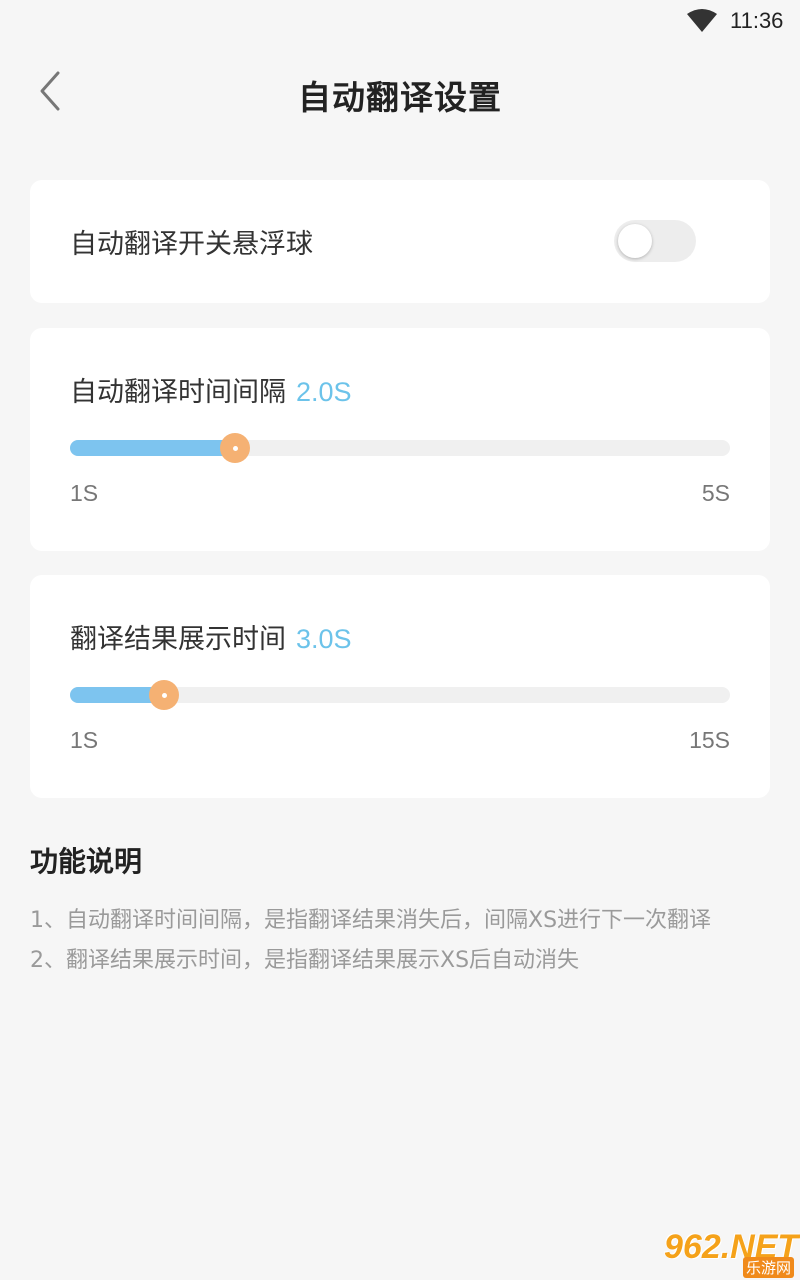 The width and height of the screenshot is (800, 1280). What do you see at coordinates (400, 22) in the screenshot?
I see `status-bar: 11:36` at bounding box center [400, 22].